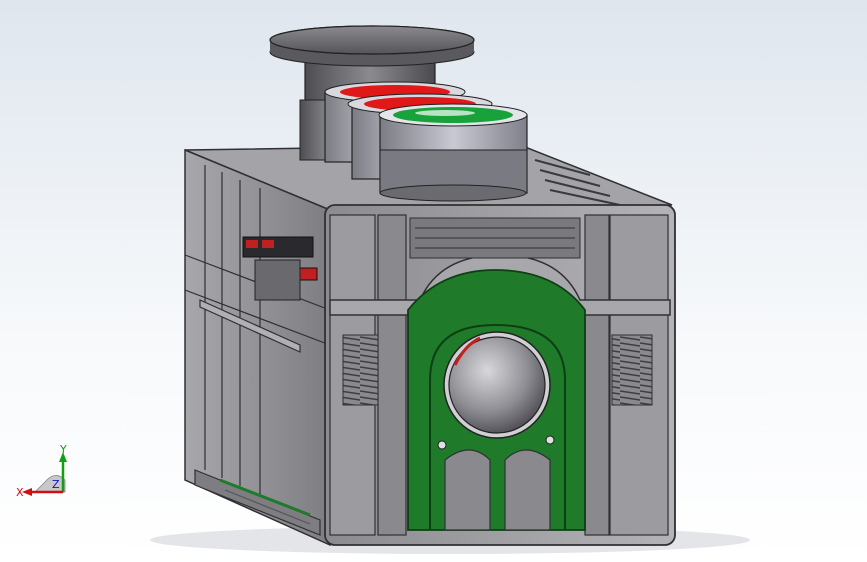 The height and width of the screenshot is (562, 867). I want to click on y-axis-label: Y, so click(63, 449).